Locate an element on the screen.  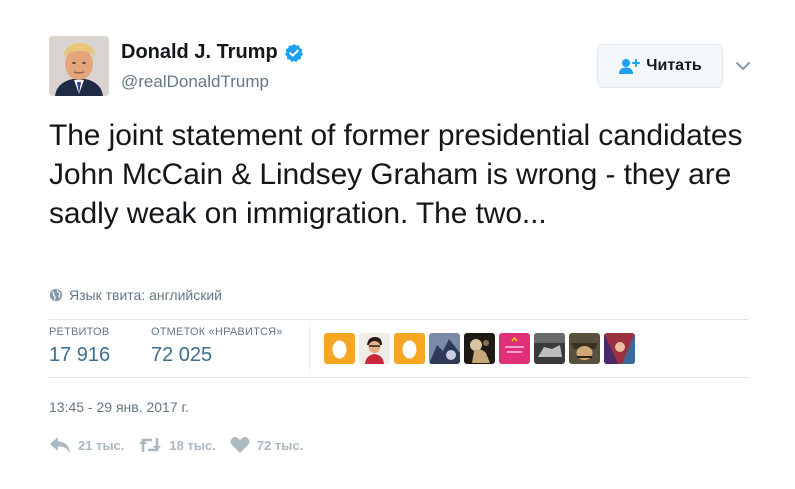
retweet-button: 18 тыс. is located at coordinates (177, 445).